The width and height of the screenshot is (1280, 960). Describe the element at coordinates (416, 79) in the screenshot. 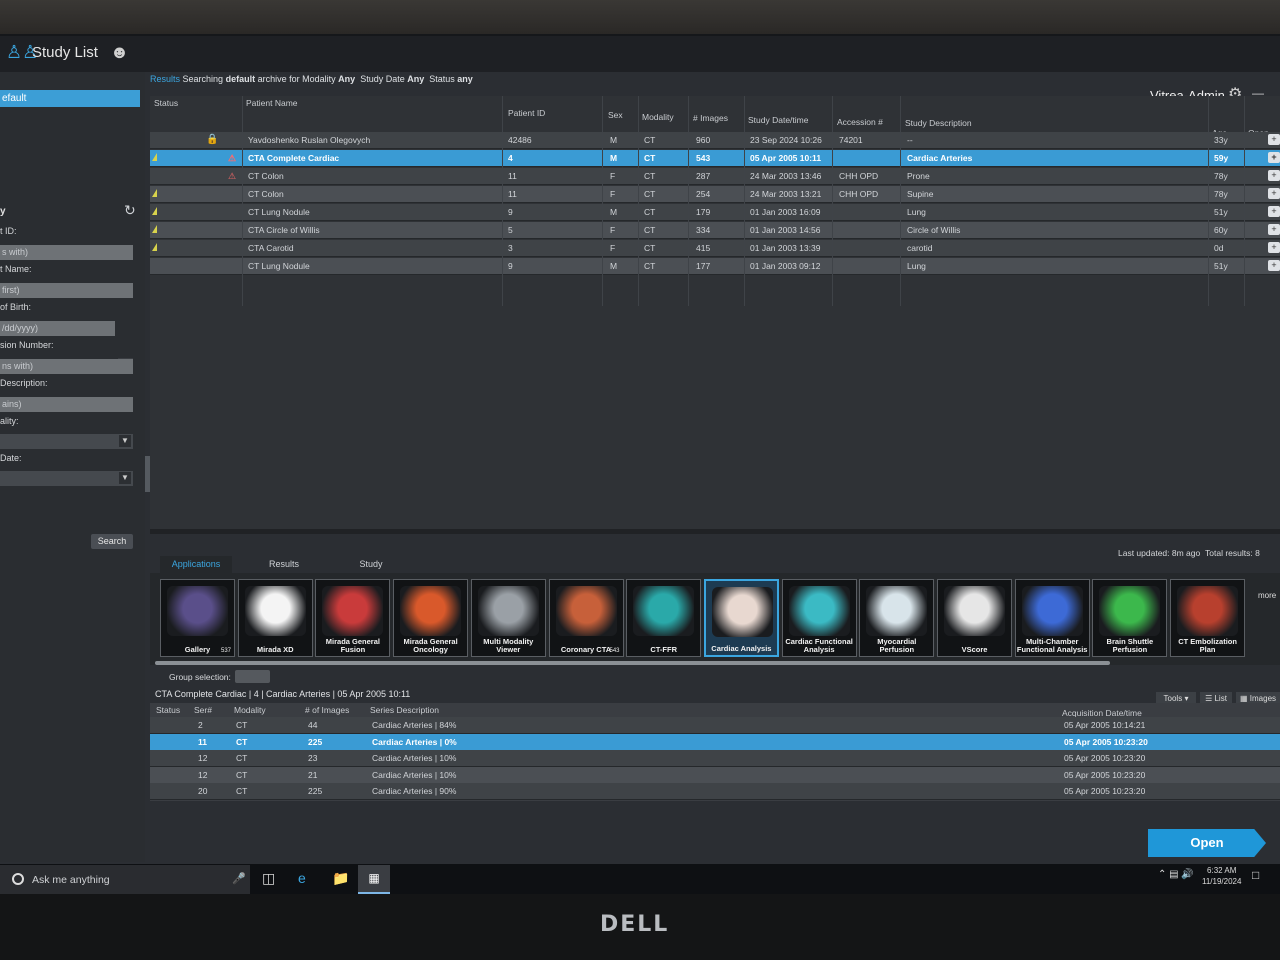

I see `study-date-value: Any` at that location.